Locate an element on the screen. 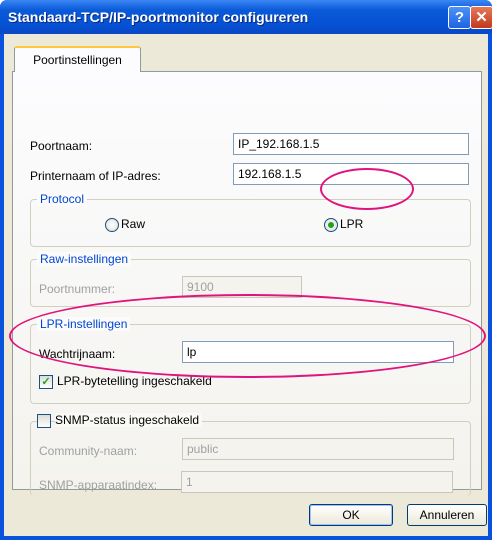 The height and width of the screenshot is (547, 492). lpr-highlight-ellipse is located at coordinates (367, 189).